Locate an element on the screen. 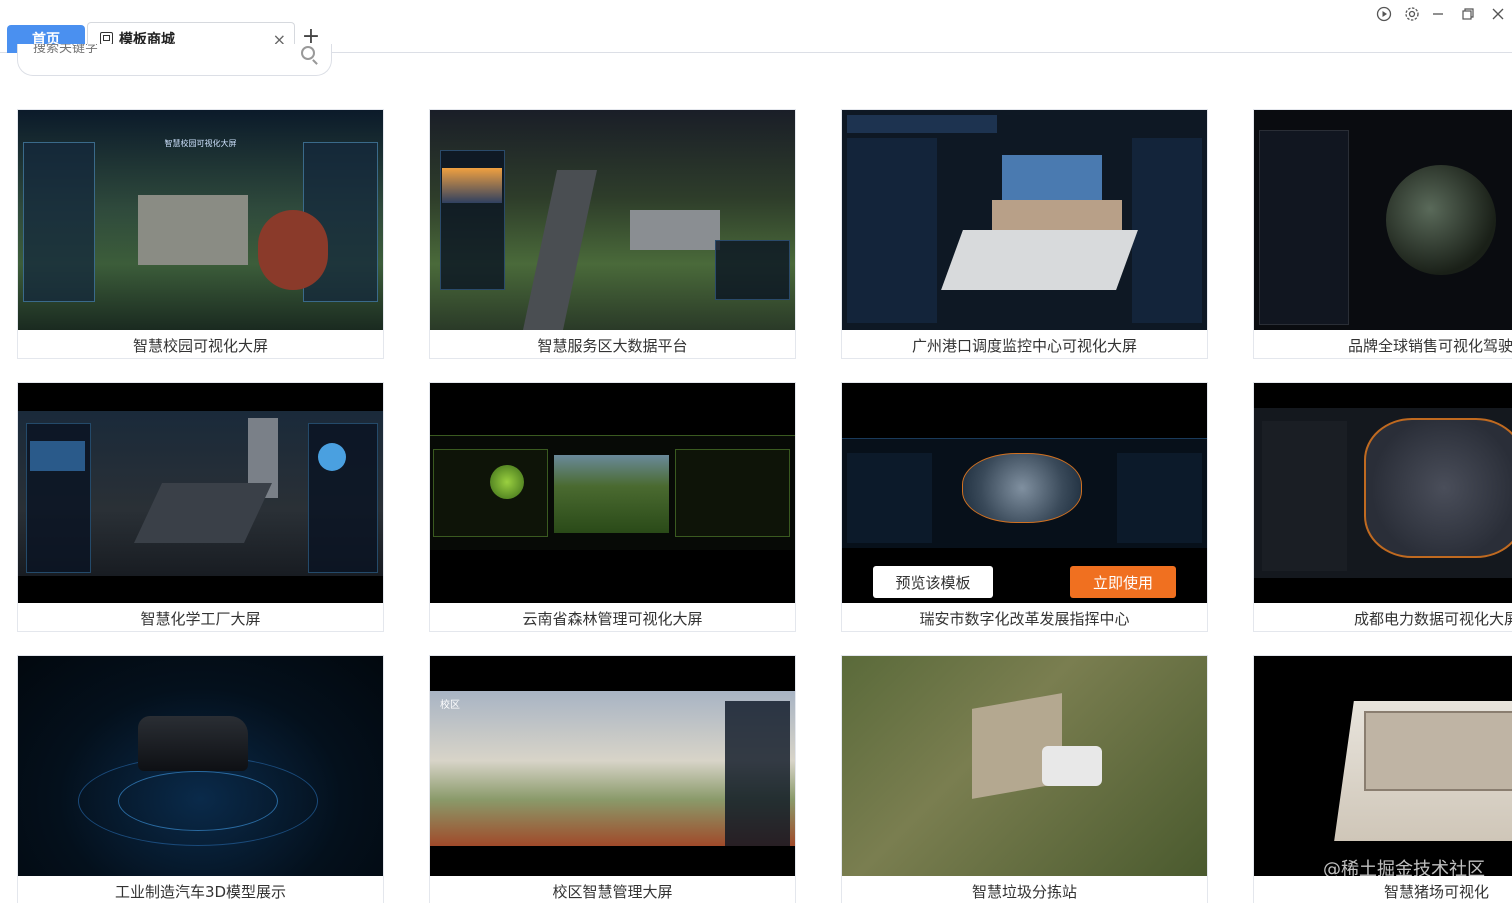 Image resolution: width=1512 pixels, height=903 pixels. minimize-icon is located at coordinates (1438, 14).